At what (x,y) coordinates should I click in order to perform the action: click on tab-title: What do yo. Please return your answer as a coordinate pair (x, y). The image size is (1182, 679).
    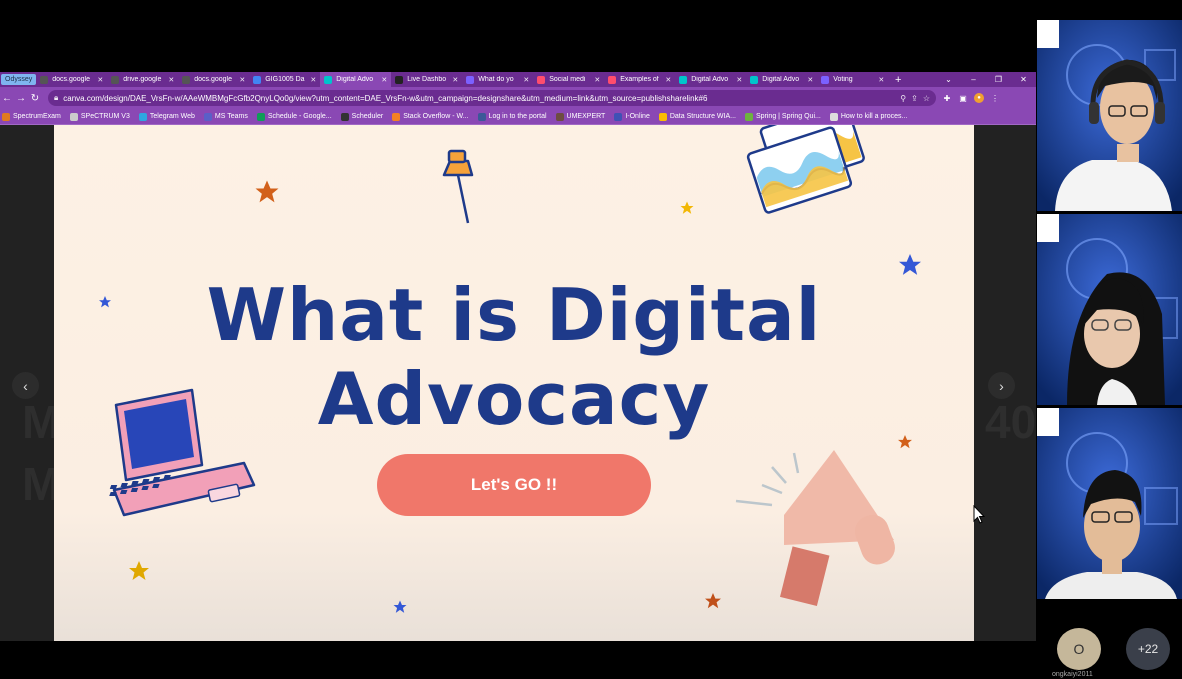
    Looking at the image, I should click on (496, 79).